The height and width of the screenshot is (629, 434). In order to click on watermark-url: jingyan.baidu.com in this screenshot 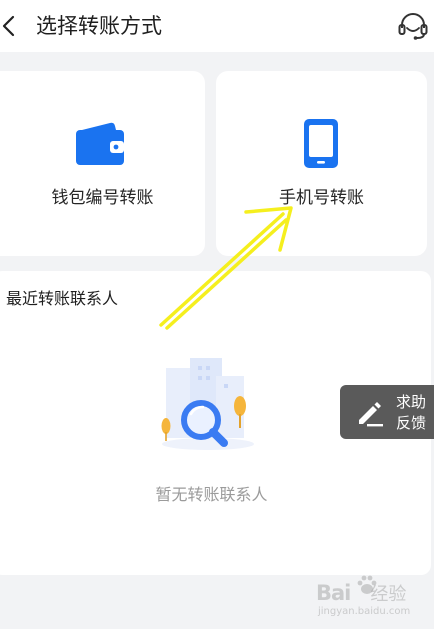, I will do `click(364, 611)`.